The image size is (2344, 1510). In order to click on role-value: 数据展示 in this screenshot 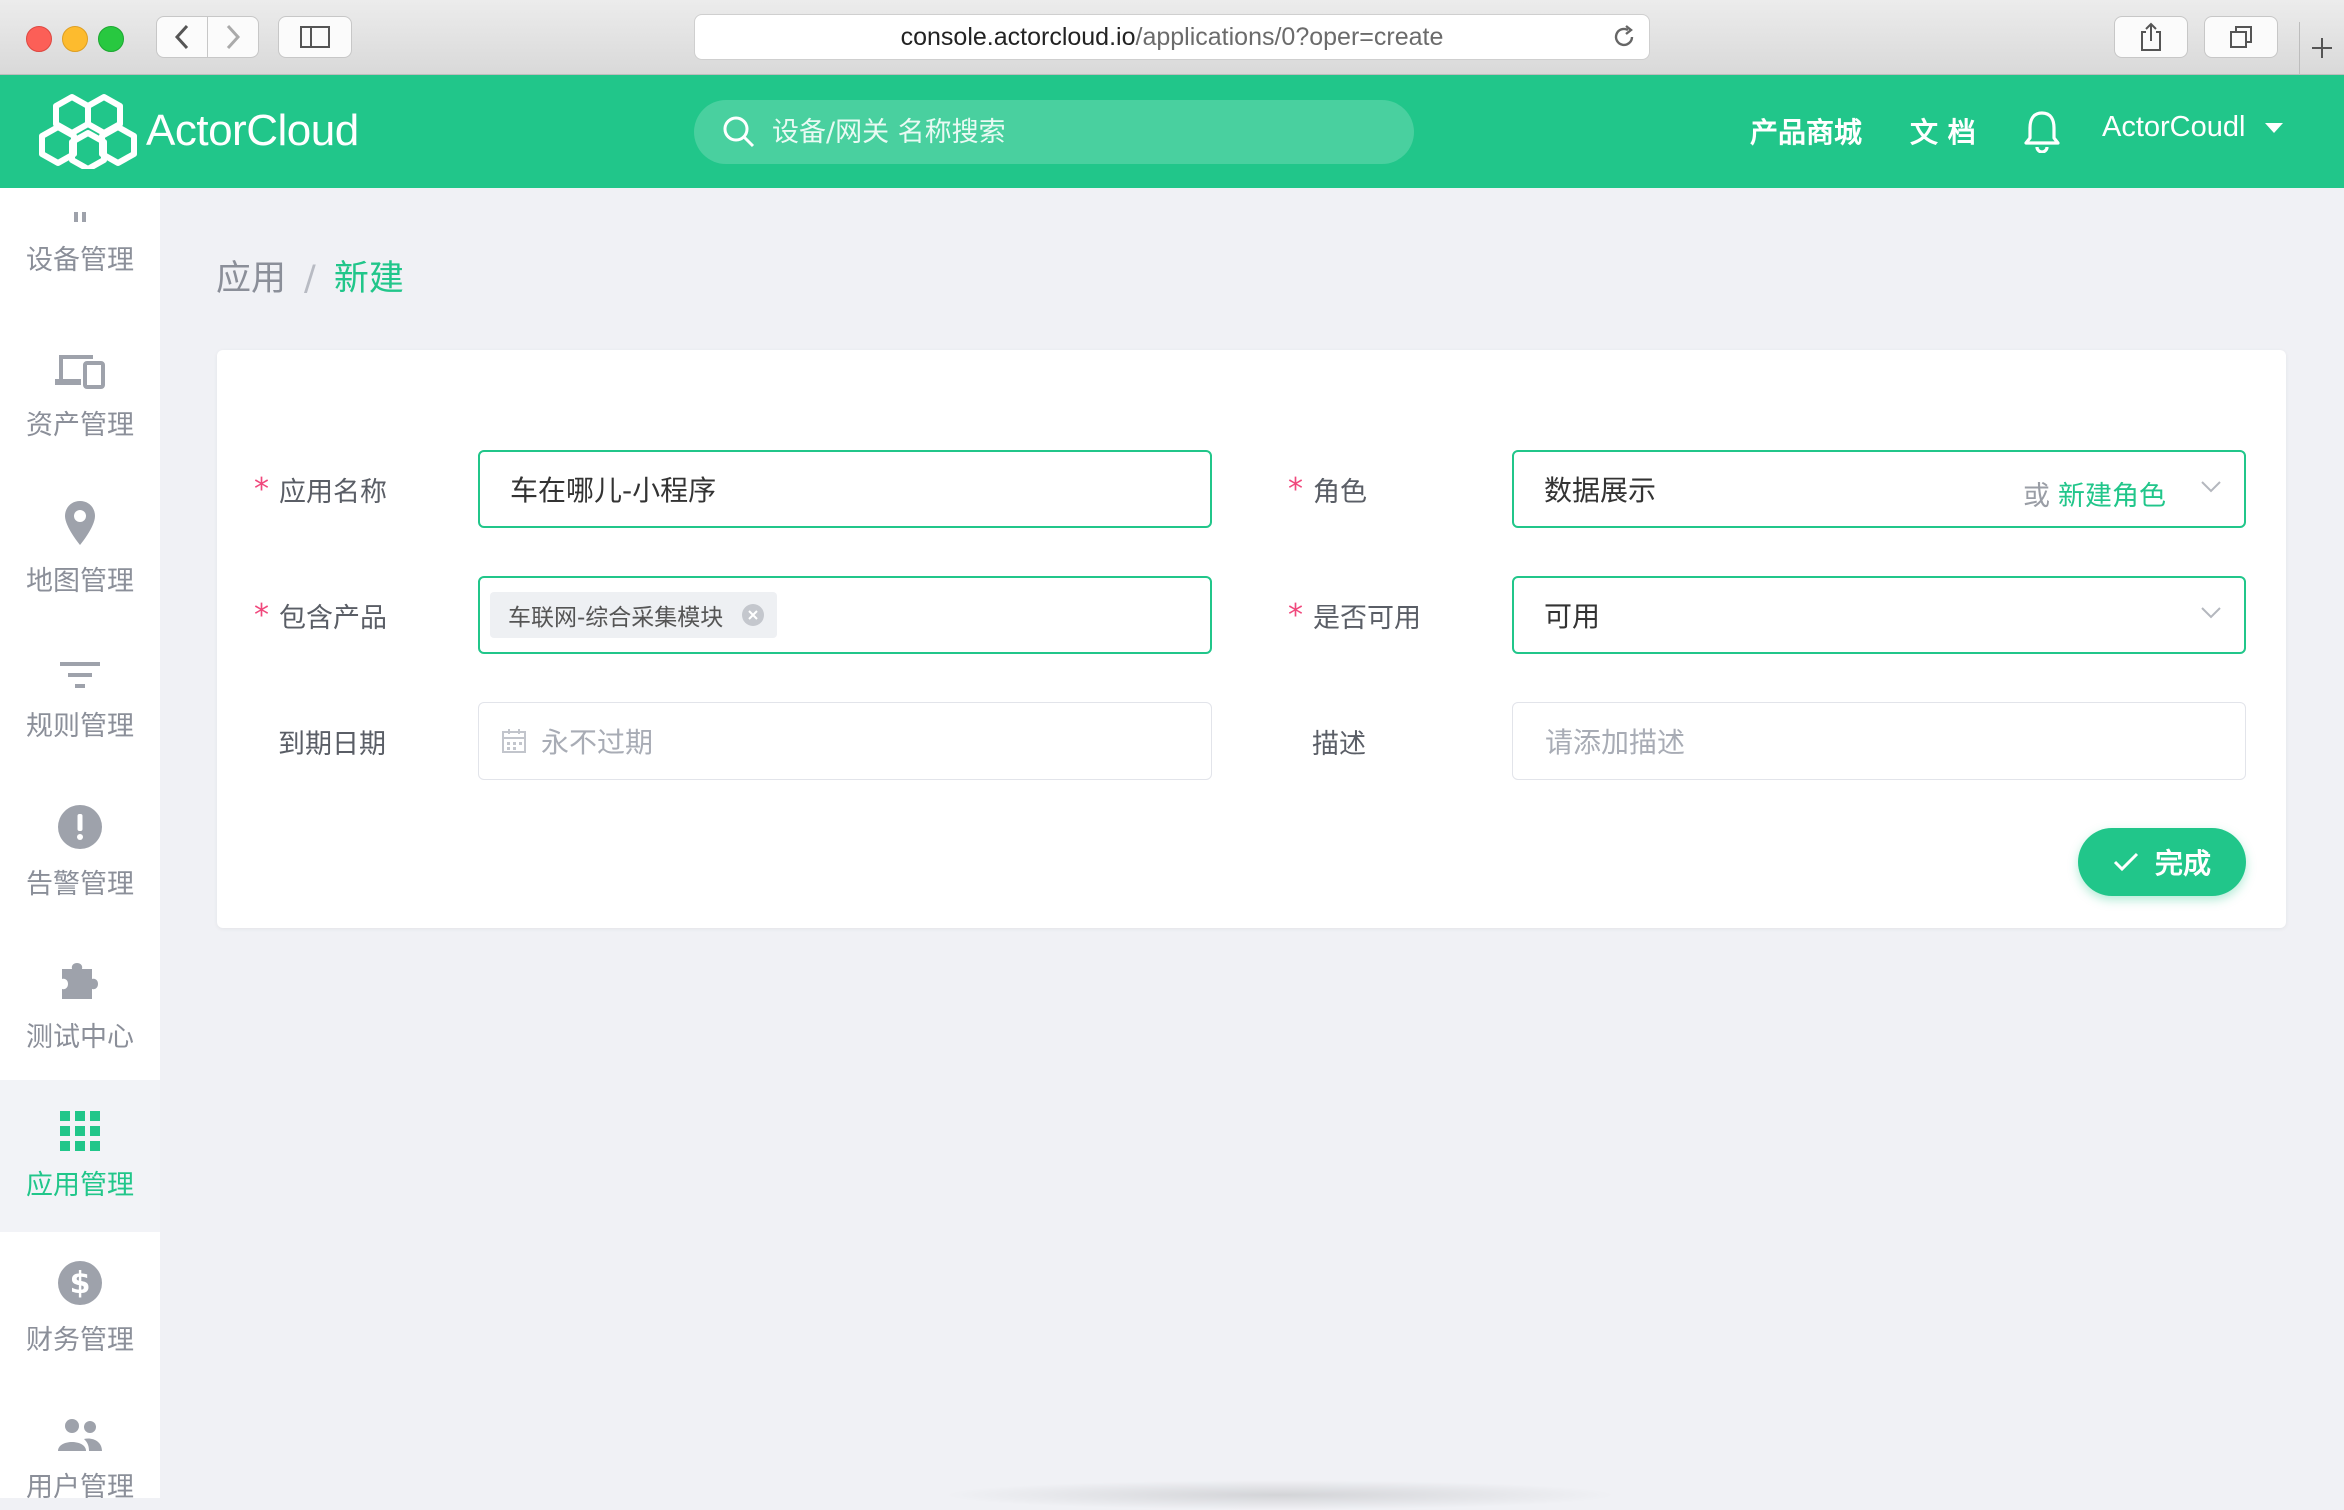, I will do `click(1600, 490)`.